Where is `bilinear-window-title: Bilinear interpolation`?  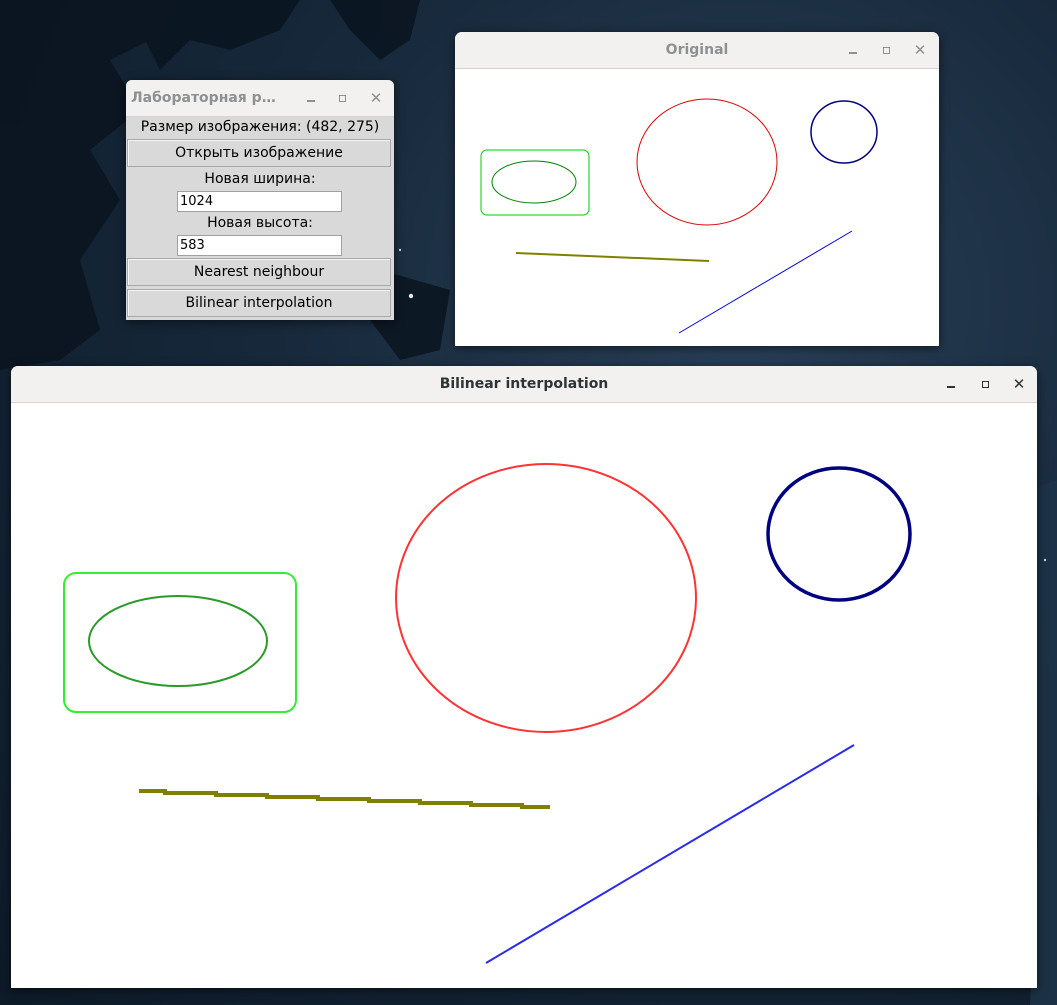
bilinear-window-title: Bilinear interpolation is located at coordinates (524, 384).